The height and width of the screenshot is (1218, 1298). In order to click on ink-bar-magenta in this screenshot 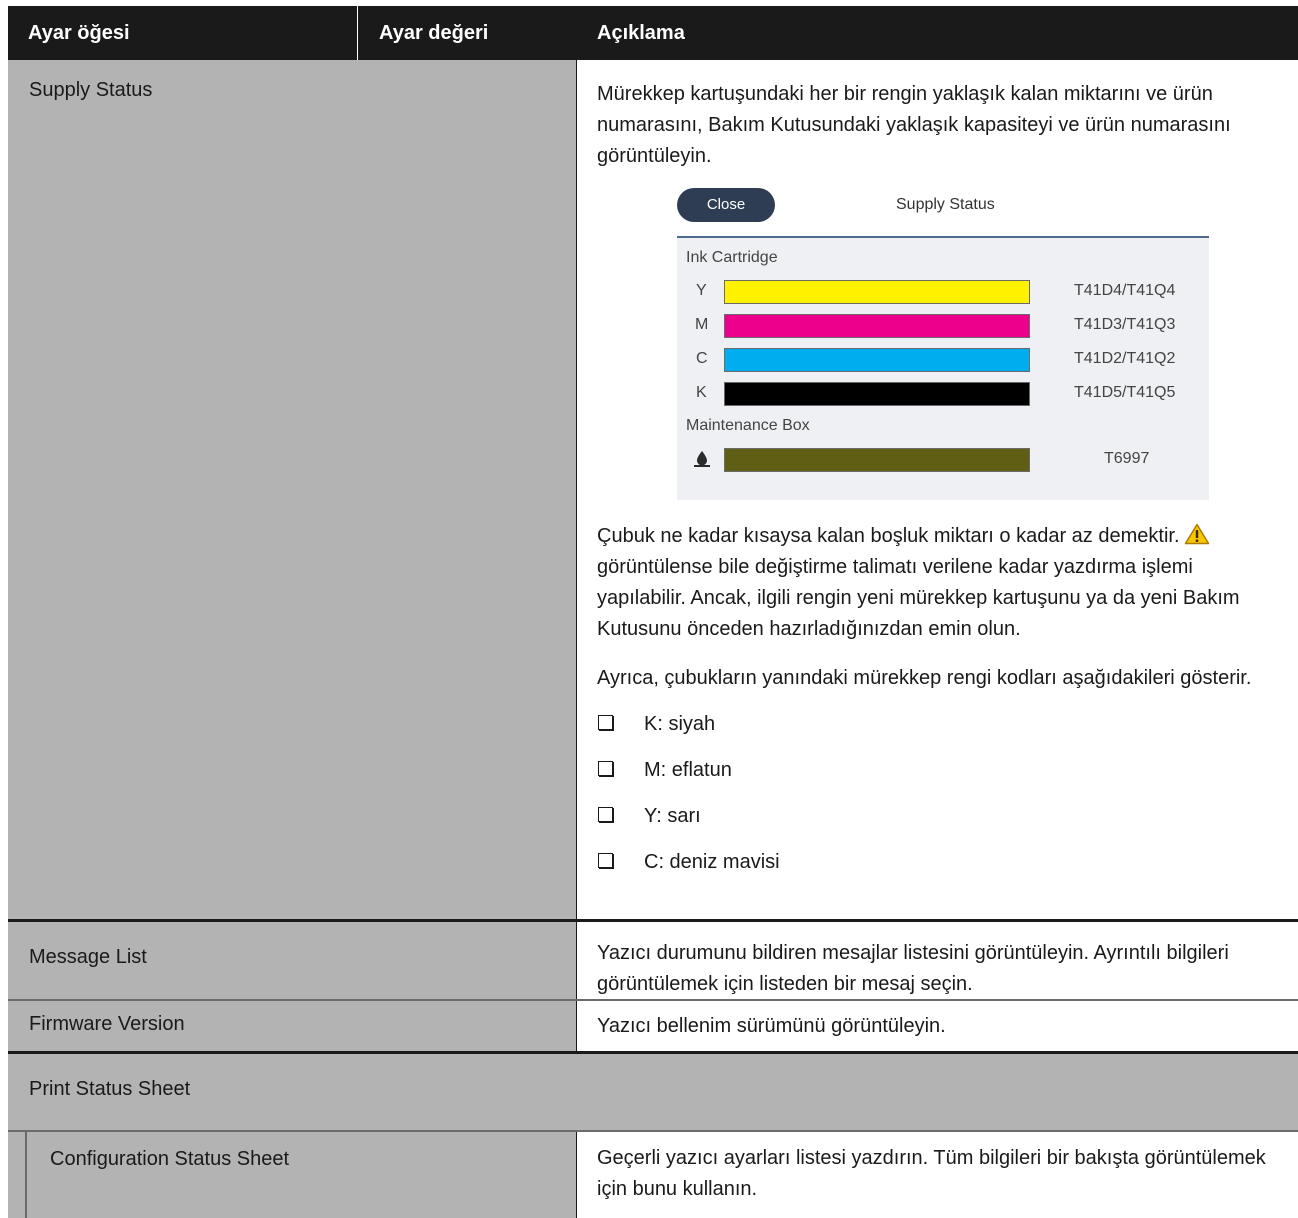, I will do `click(877, 326)`.